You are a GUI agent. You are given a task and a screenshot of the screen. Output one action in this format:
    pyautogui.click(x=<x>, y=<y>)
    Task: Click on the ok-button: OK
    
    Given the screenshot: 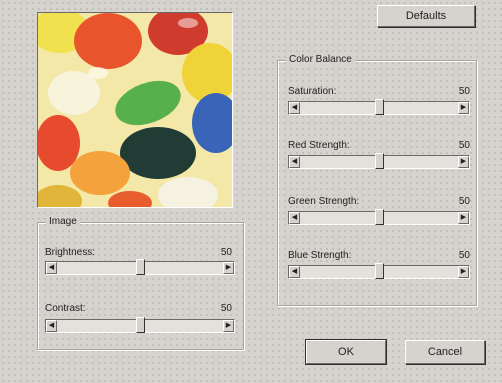 What is the action you would take?
    pyautogui.click(x=346, y=352)
    